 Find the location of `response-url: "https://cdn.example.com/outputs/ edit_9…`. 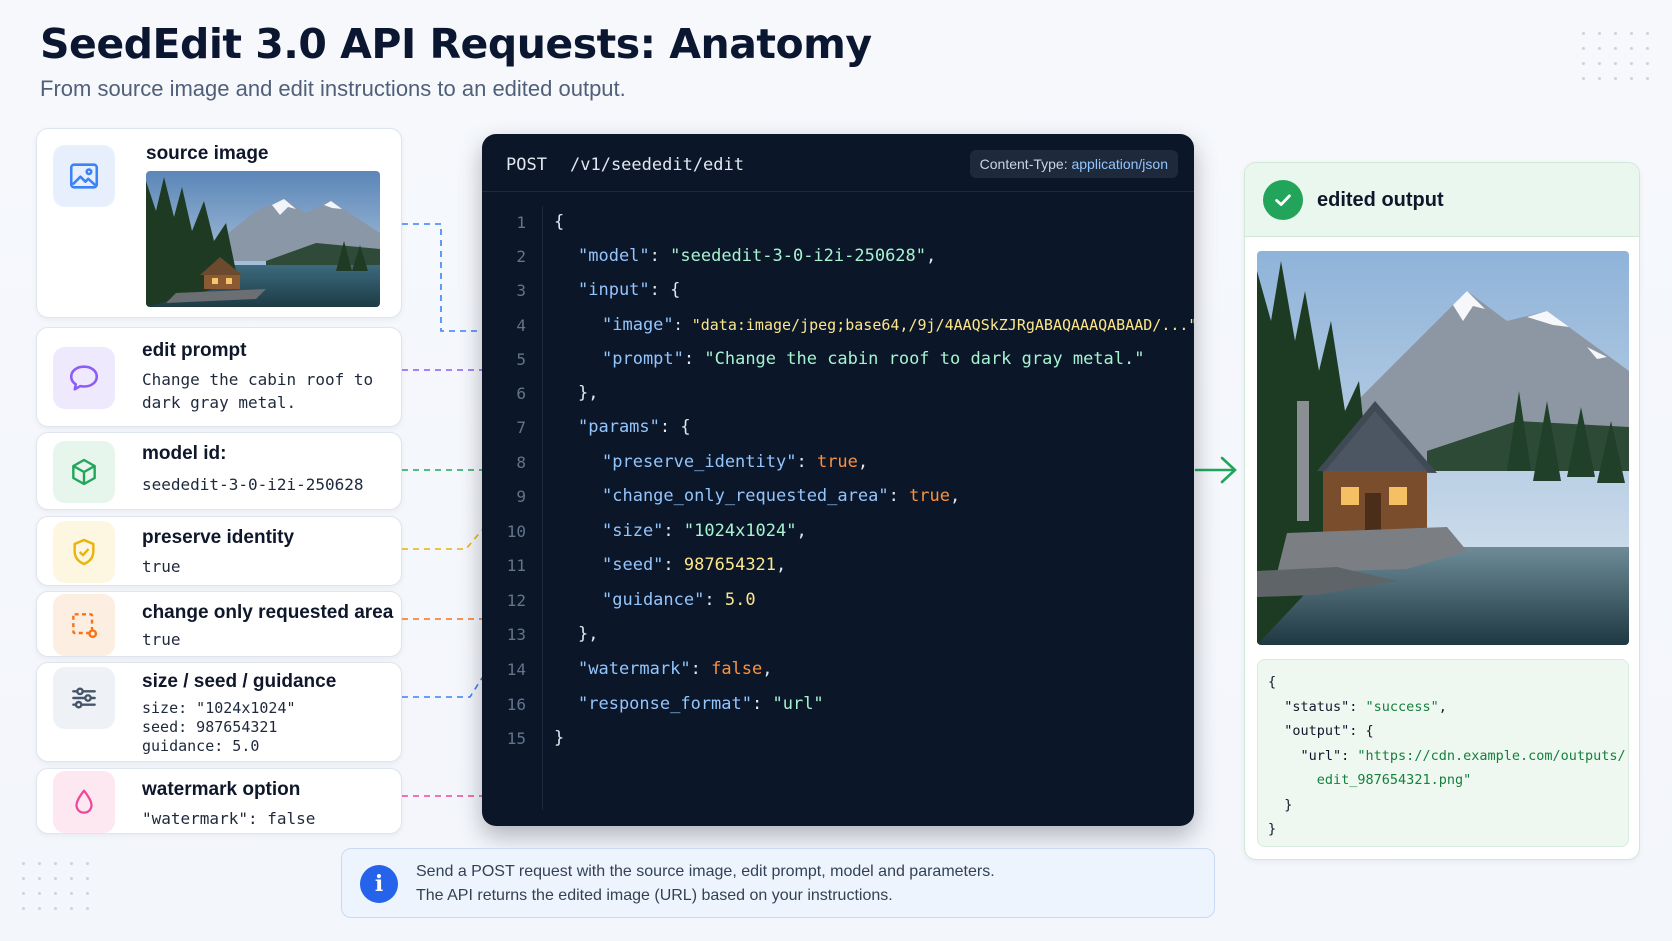

response-url: "https://cdn.example.com/outputs/ edit_9… is located at coordinates (1471, 768).